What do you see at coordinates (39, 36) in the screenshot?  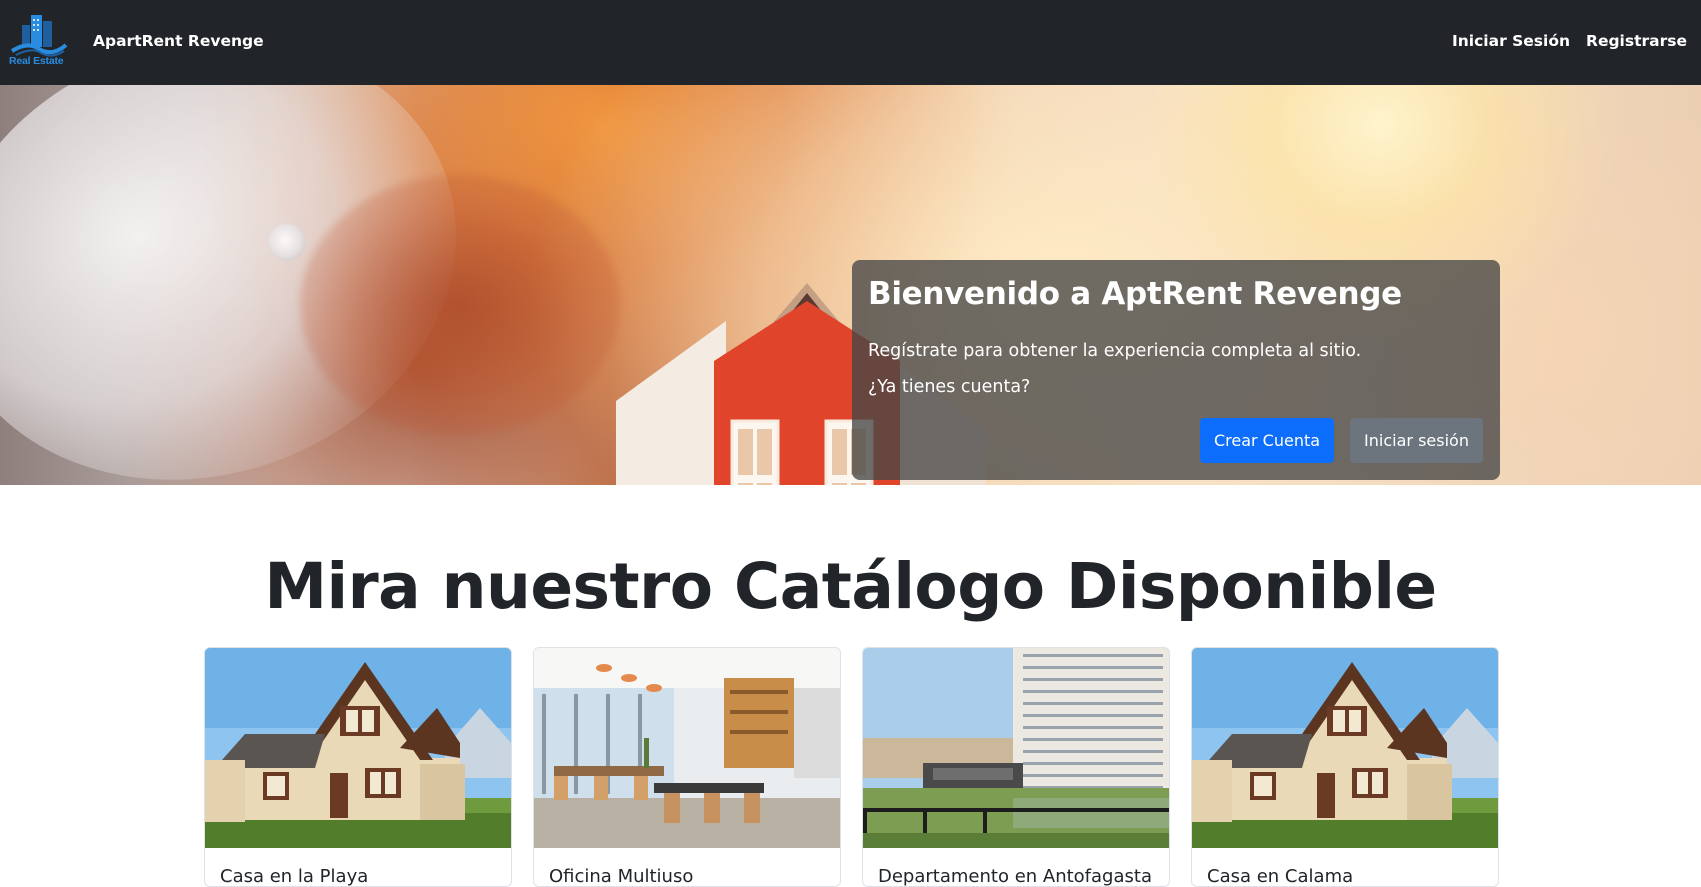 I see `buildings-logo-icon` at bounding box center [39, 36].